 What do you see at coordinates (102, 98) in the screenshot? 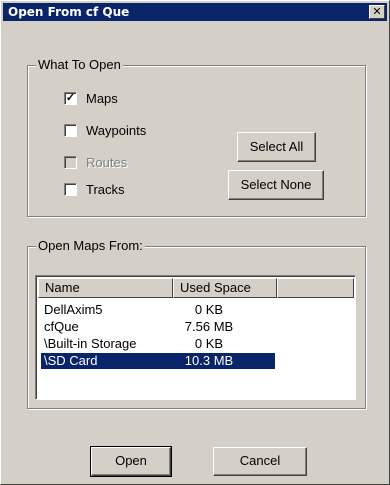
I see `maps-label: Maps` at bounding box center [102, 98].